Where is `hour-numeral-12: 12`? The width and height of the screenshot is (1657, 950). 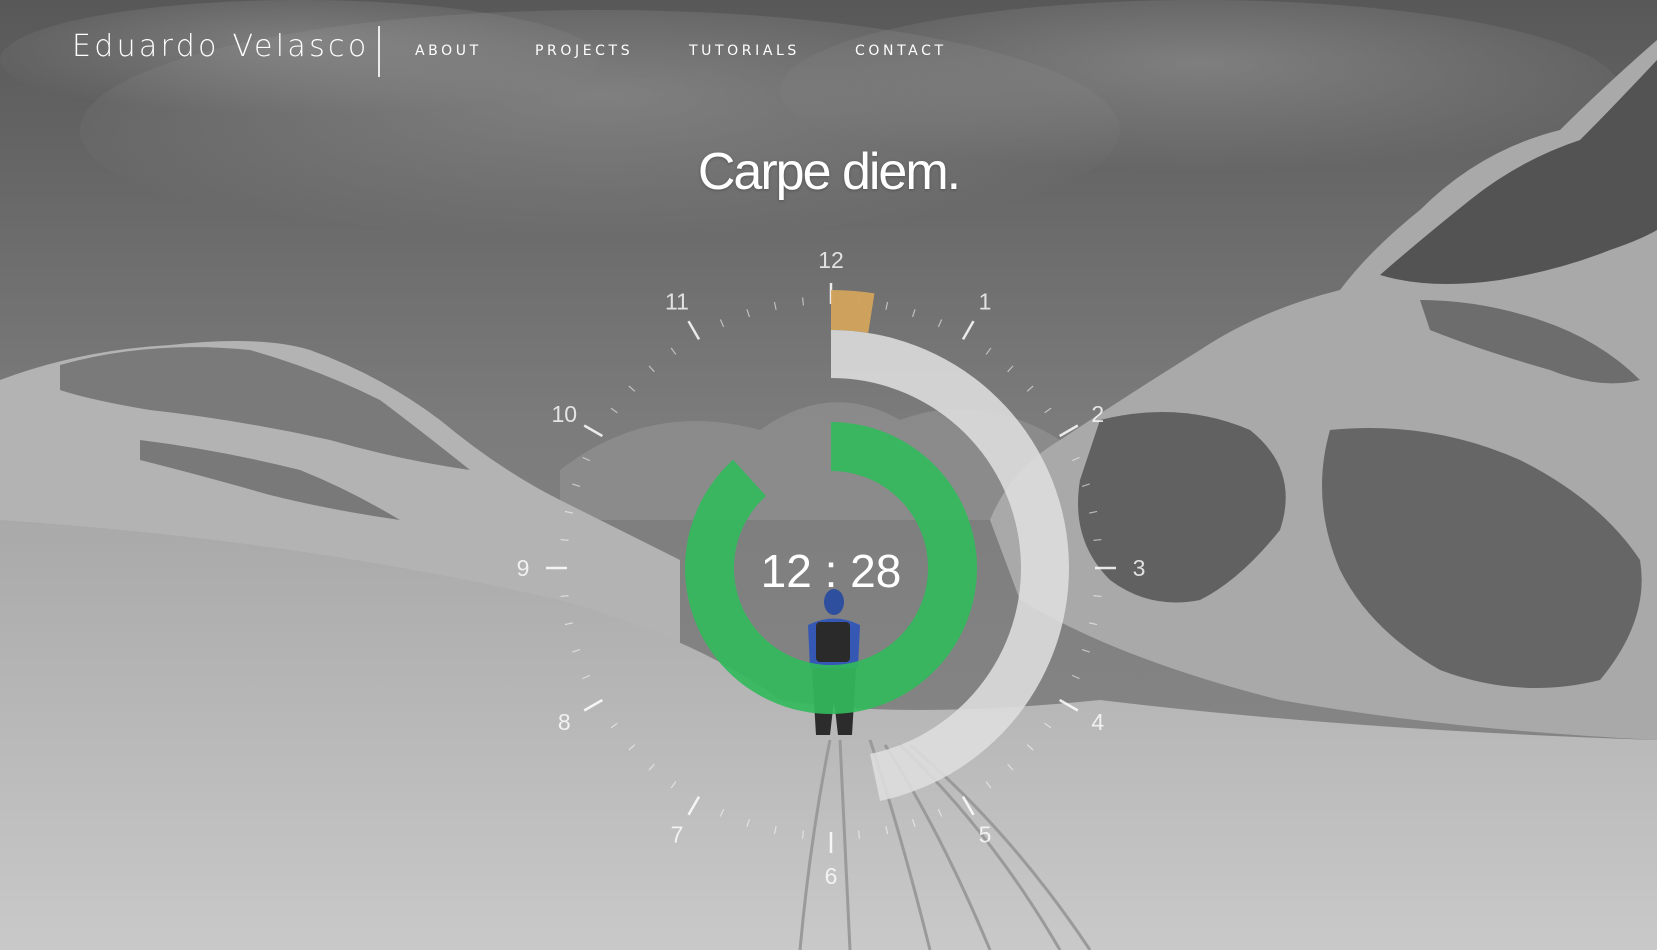 hour-numeral-12: 12 is located at coordinates (831, 260).